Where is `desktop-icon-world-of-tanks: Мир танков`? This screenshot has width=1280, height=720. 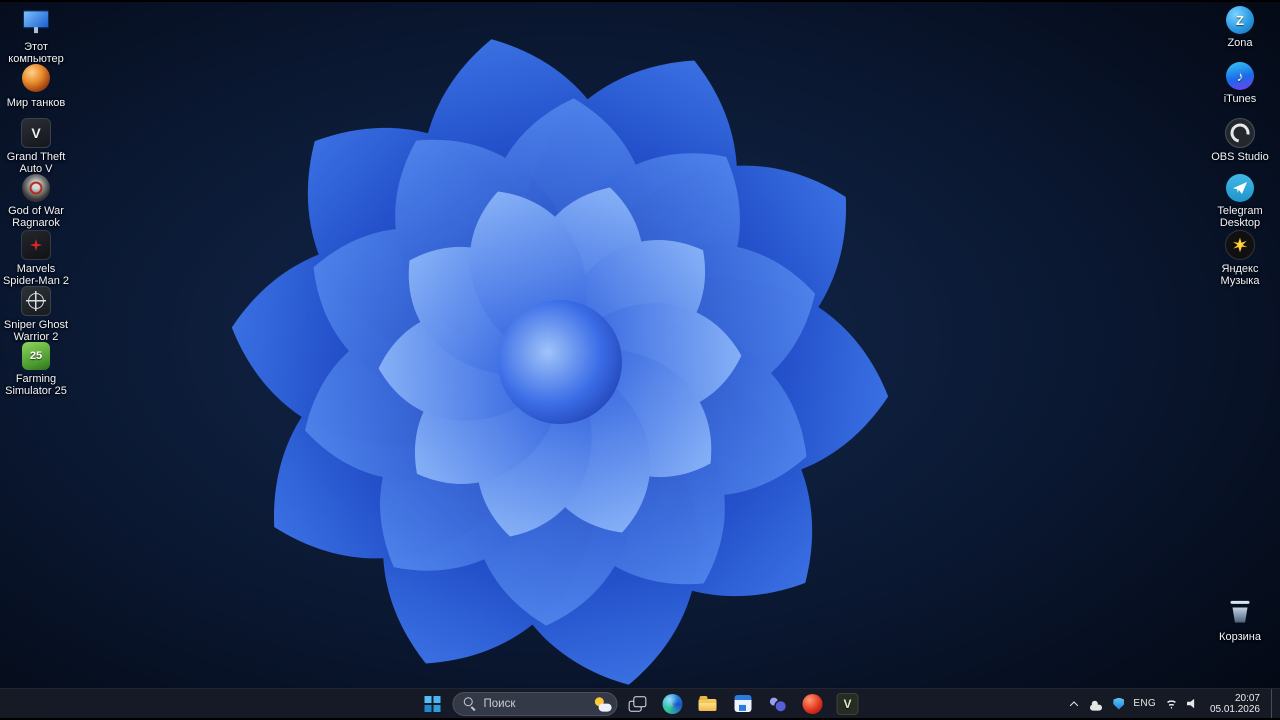 desktop-icon-world-of-tanks: Мир танков is located at coordinates (36, 88).